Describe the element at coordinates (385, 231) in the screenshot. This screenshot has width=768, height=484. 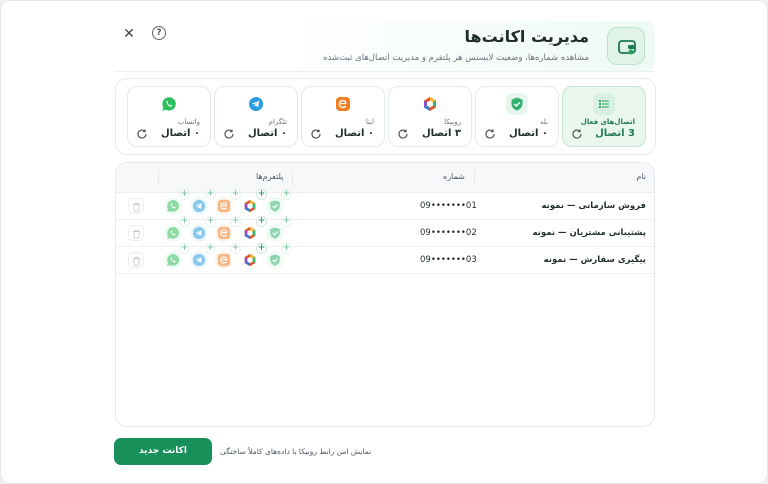
I see `table-row: پشتیبانی مشتریان — نمونه 09•••••••02 + + + + +` at that location.